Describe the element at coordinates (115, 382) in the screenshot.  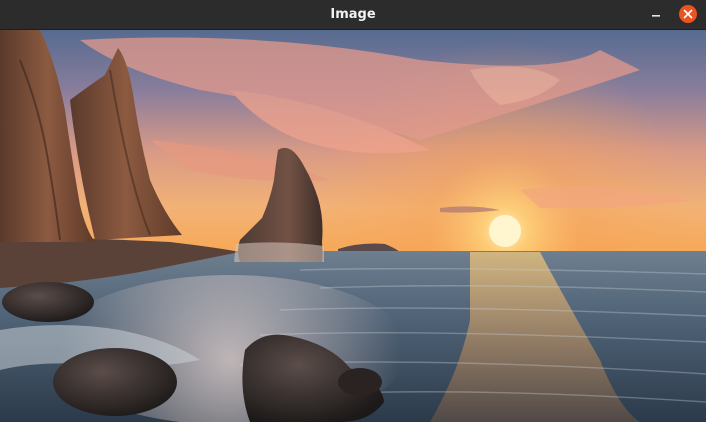
I see `foreground-rock-center` at that location.